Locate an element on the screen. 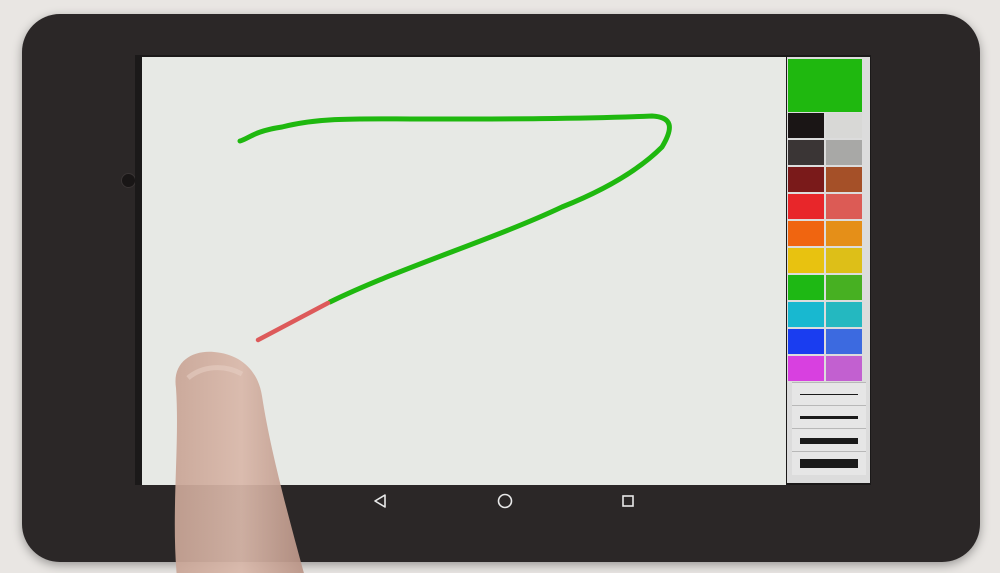  brush-size-thin is located at coordinates (829, 394).